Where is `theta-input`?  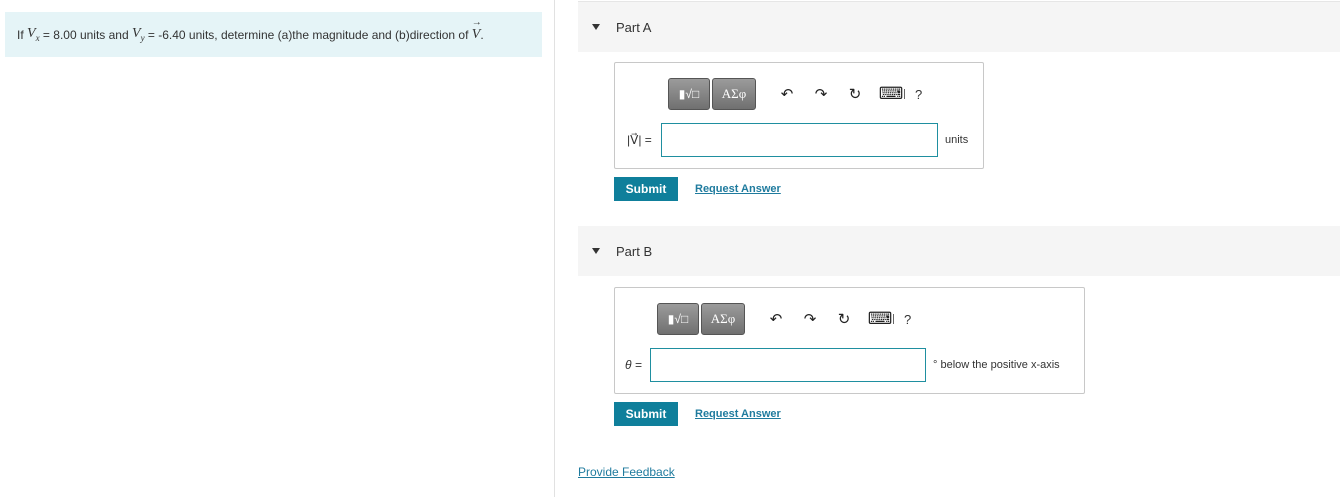 theta-input is located at coordinates (788, 365).